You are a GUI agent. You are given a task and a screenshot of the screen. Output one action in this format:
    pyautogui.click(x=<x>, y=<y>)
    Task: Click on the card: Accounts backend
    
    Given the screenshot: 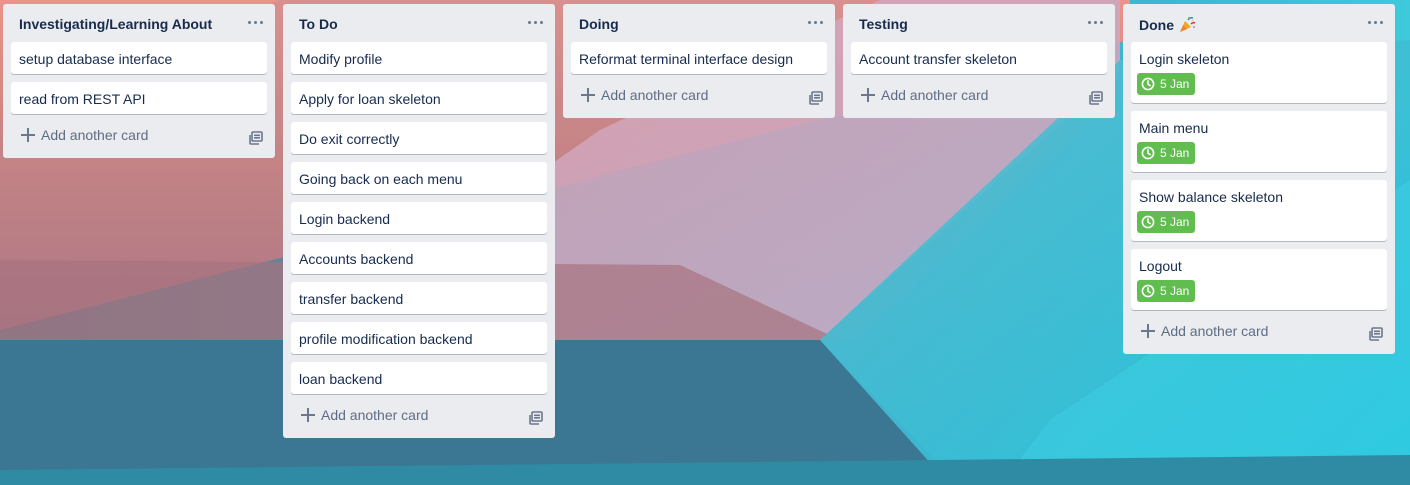 What is the action you would take?
    pyautogui.click(x=419, y=258)
    